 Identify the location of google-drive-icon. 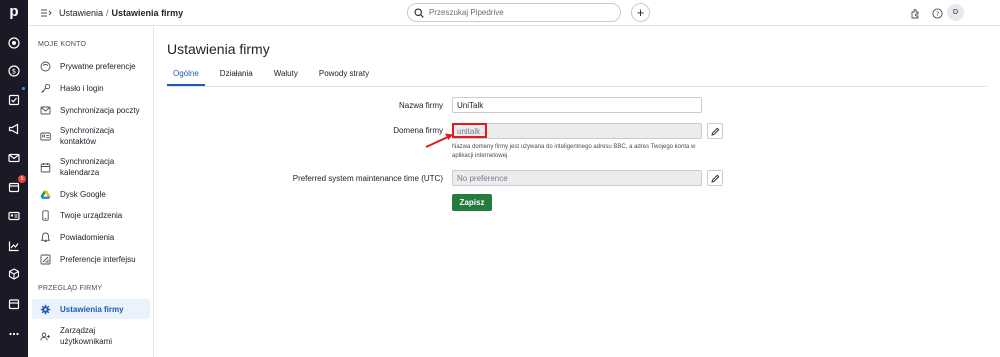
(45, 195).